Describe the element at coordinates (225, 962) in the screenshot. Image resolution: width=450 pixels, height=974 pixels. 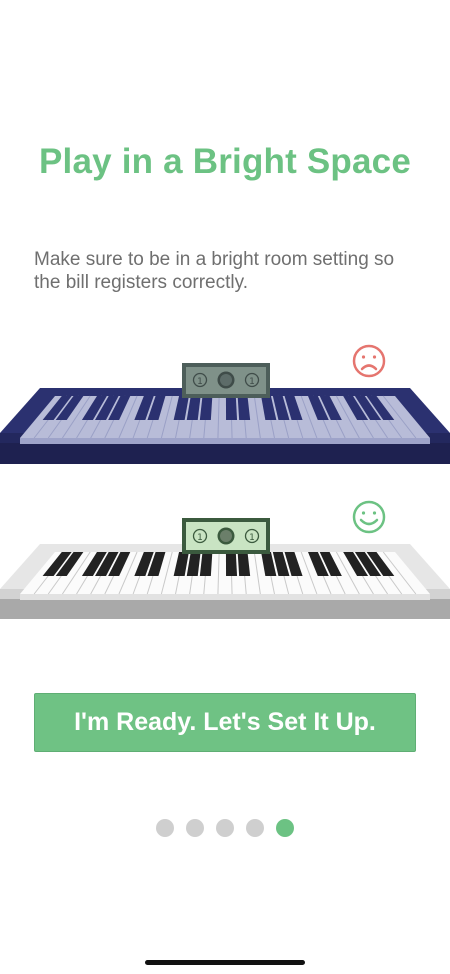
I see `home-indicator` at that location.